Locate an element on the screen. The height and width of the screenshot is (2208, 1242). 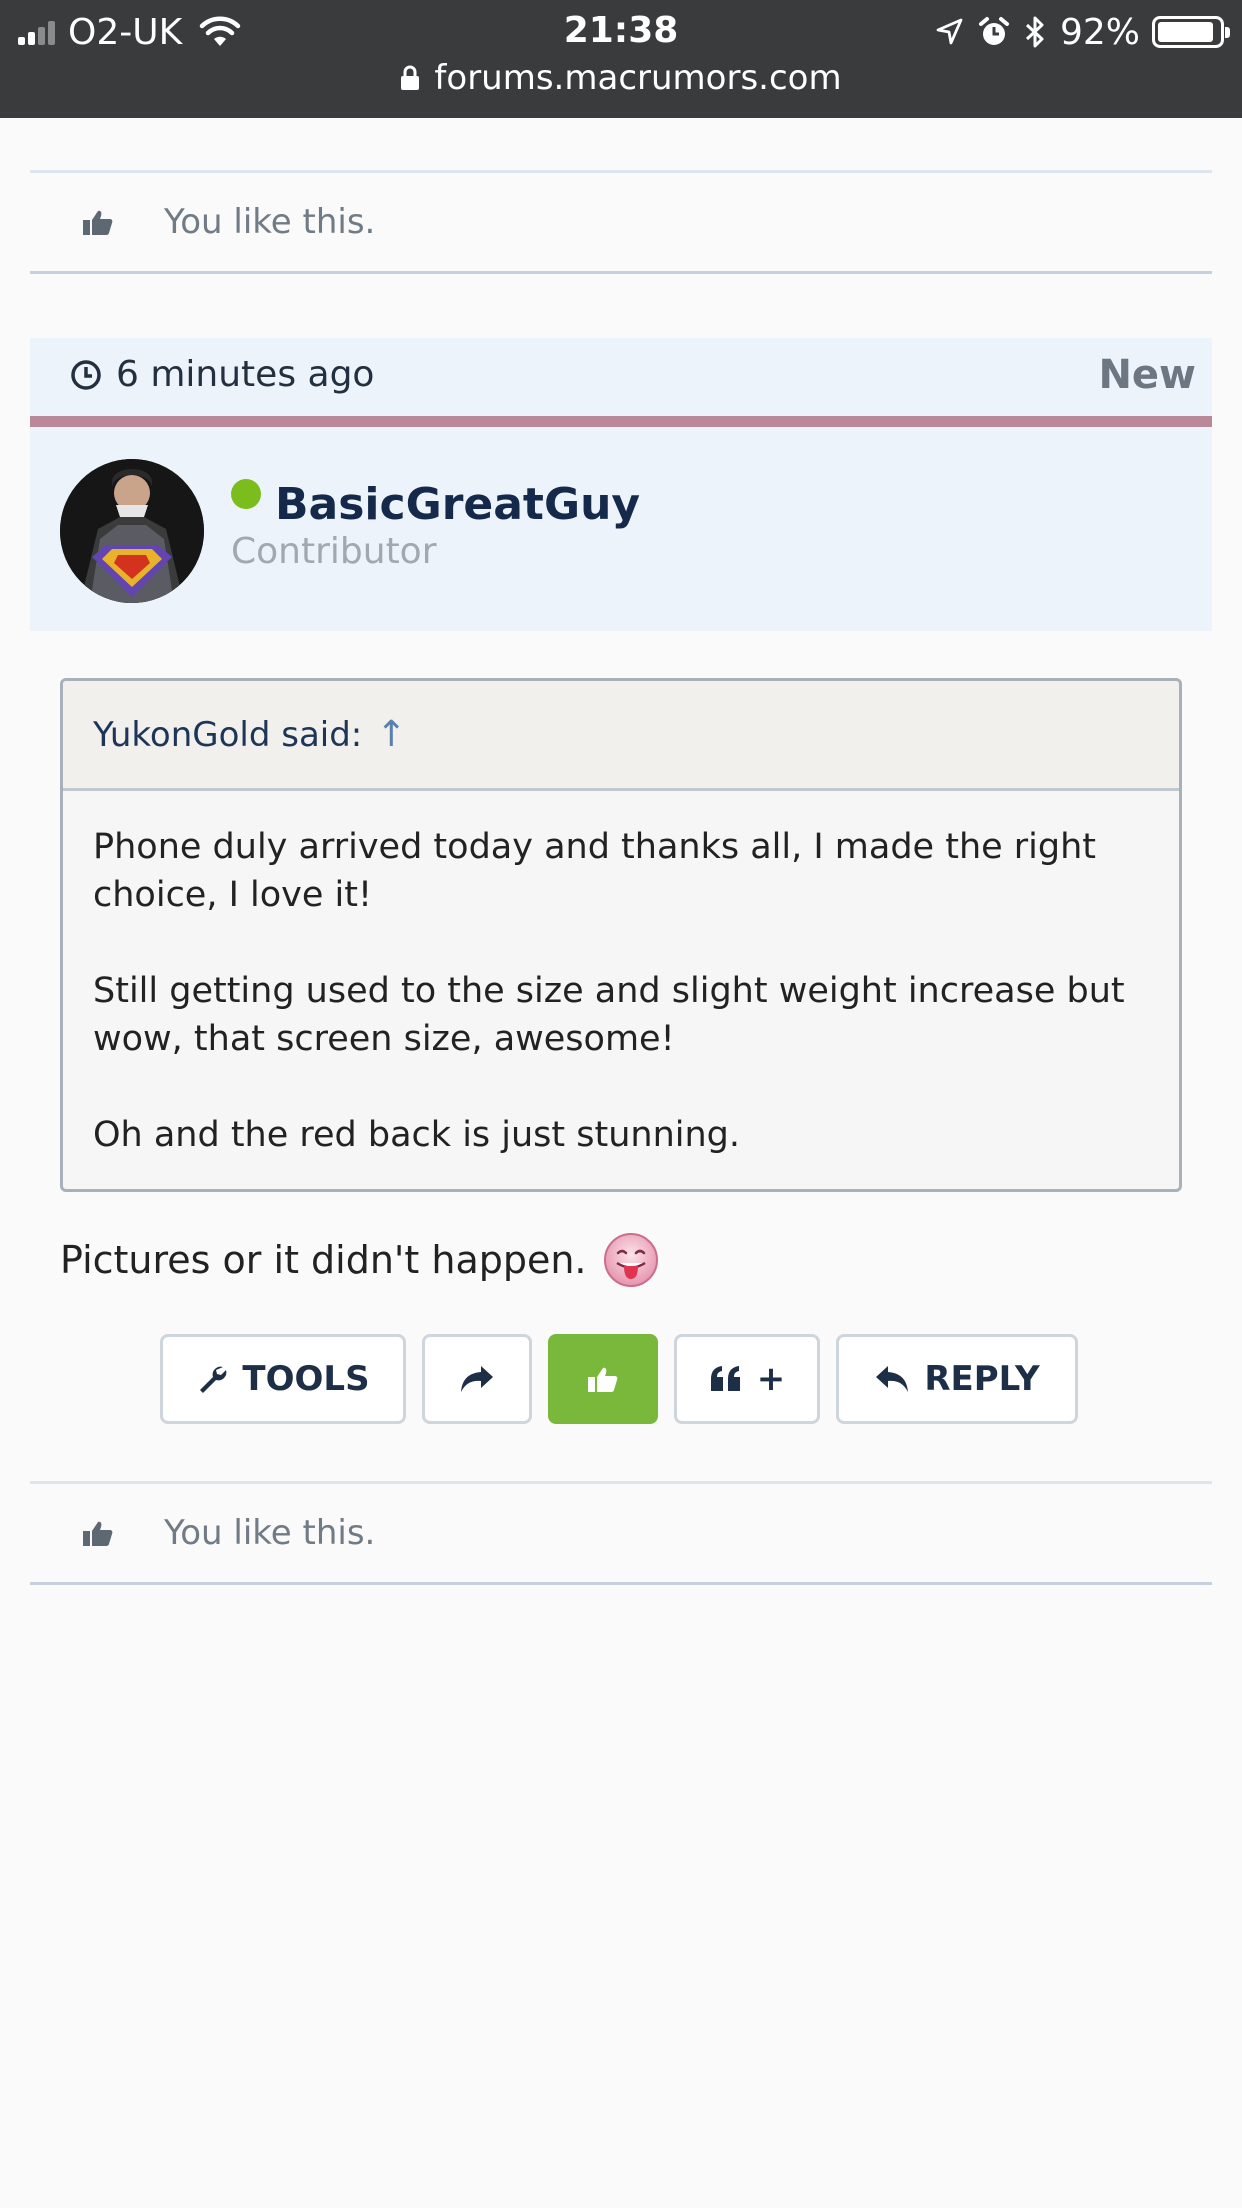
status-right: 92% is located at coordinates (1082, 32).